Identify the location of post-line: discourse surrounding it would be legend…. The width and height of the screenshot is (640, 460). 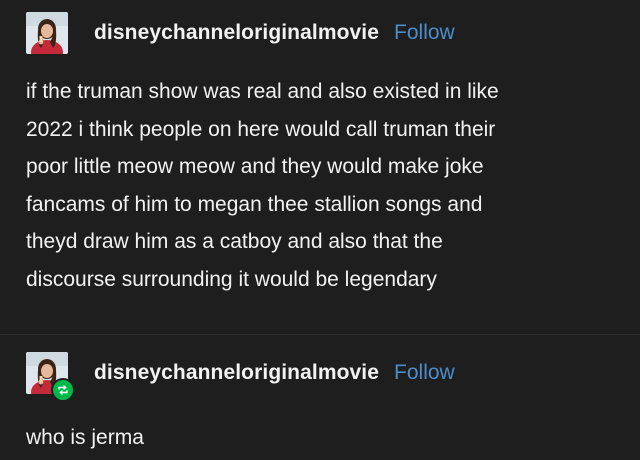
(231, 279).